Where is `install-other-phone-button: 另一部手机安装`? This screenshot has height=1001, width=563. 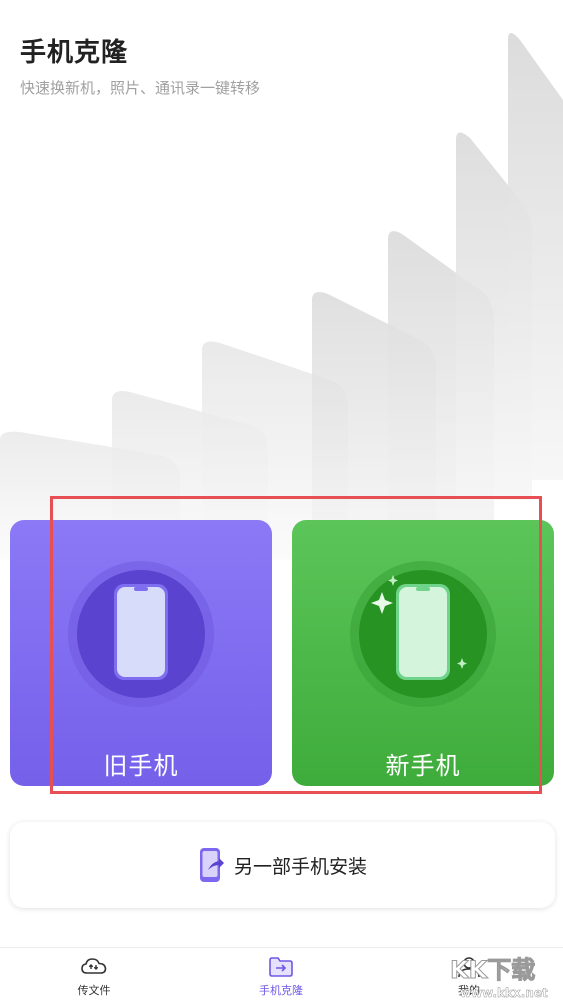 install-other-phone-button: 另一部手机安装 is located at coordinates (282, 865).